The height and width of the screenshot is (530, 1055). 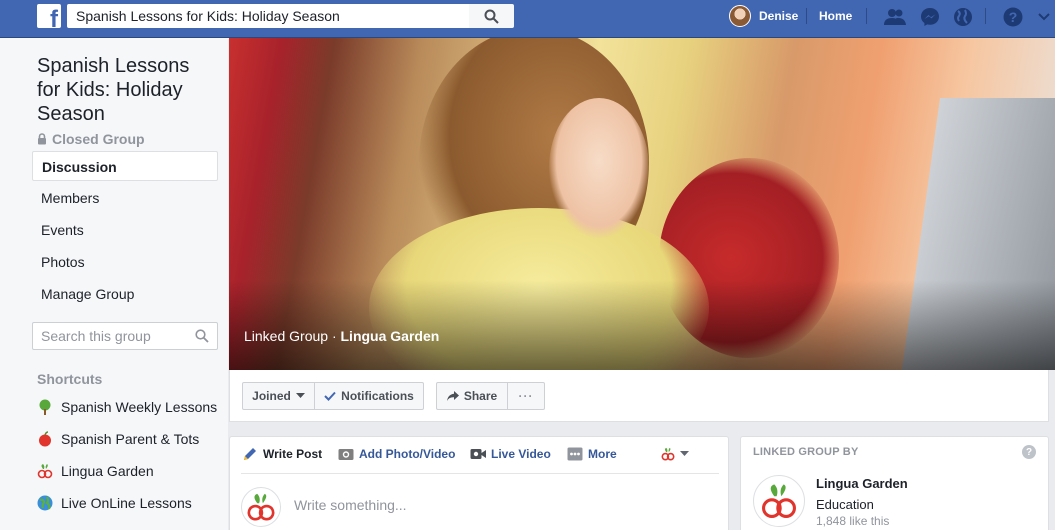 What do you see at coordinates (271, 396) in the screenshot?
I see `joined-label: Joined` at bounding box center [271, 396].